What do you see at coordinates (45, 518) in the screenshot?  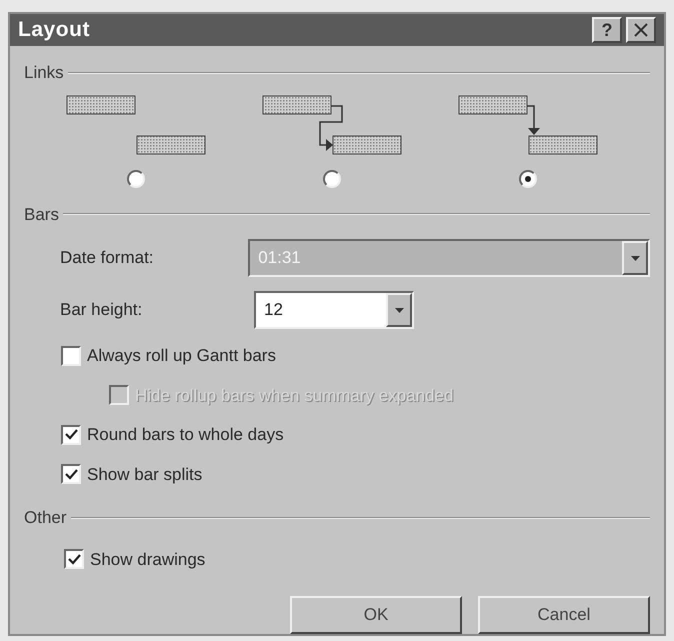 I see `group-label: Other` at bounding box center [45, 518].